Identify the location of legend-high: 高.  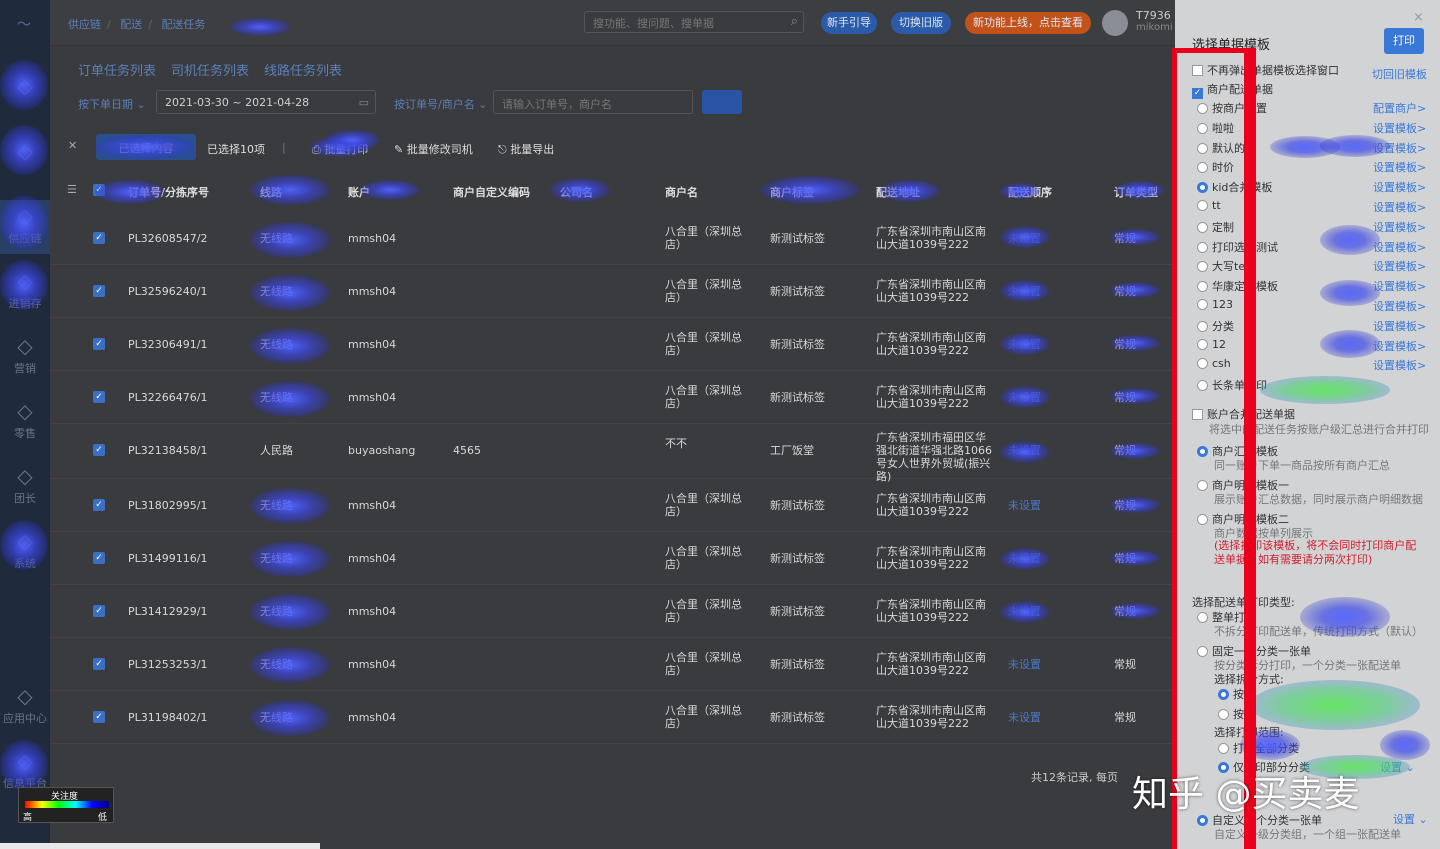
(28, 818).